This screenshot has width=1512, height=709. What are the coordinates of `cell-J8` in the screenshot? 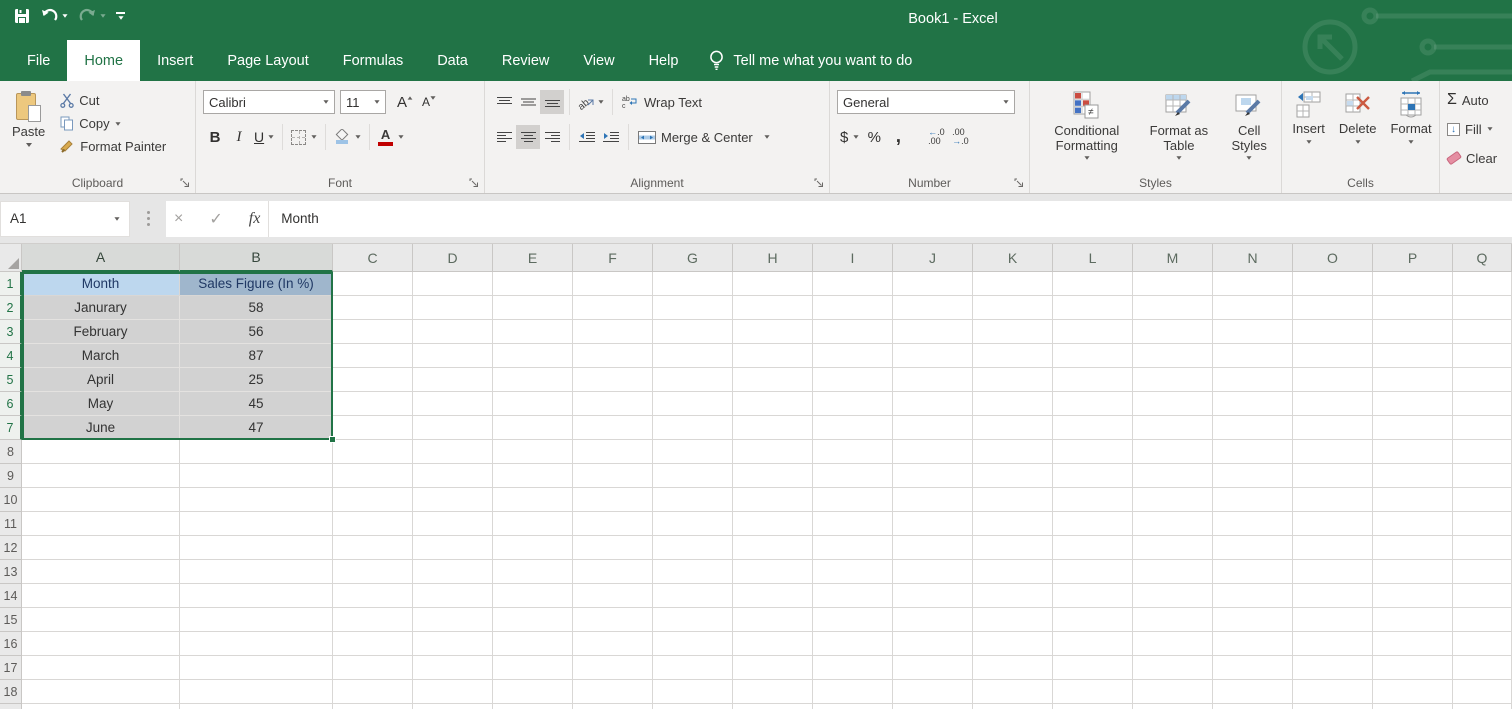 It's located at (933, 452).